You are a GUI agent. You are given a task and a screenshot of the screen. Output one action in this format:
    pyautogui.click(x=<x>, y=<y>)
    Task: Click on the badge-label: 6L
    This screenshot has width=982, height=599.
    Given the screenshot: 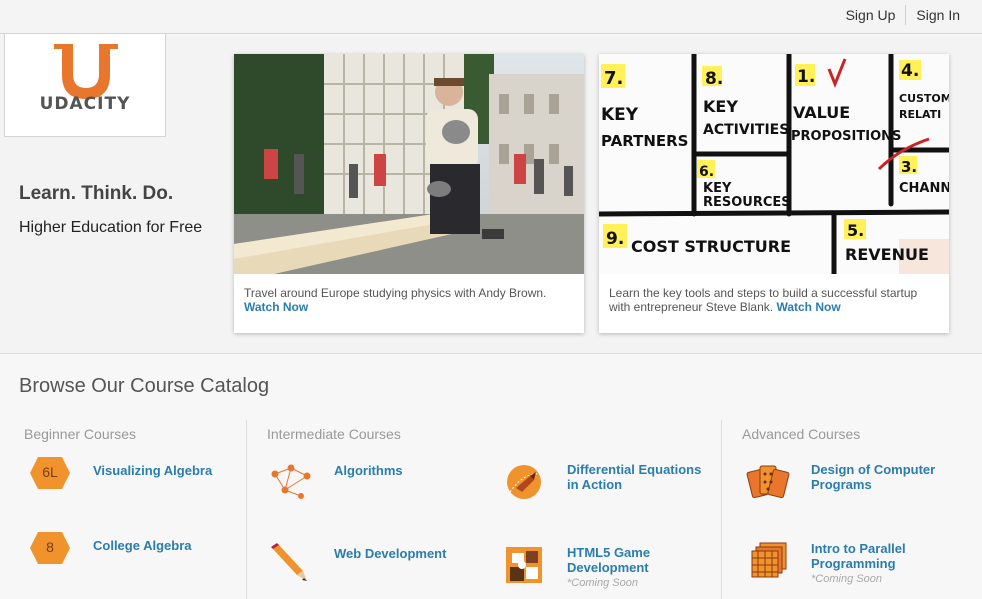 What is the action you would take?
    pyautogui.click(x=50, y=472)
    